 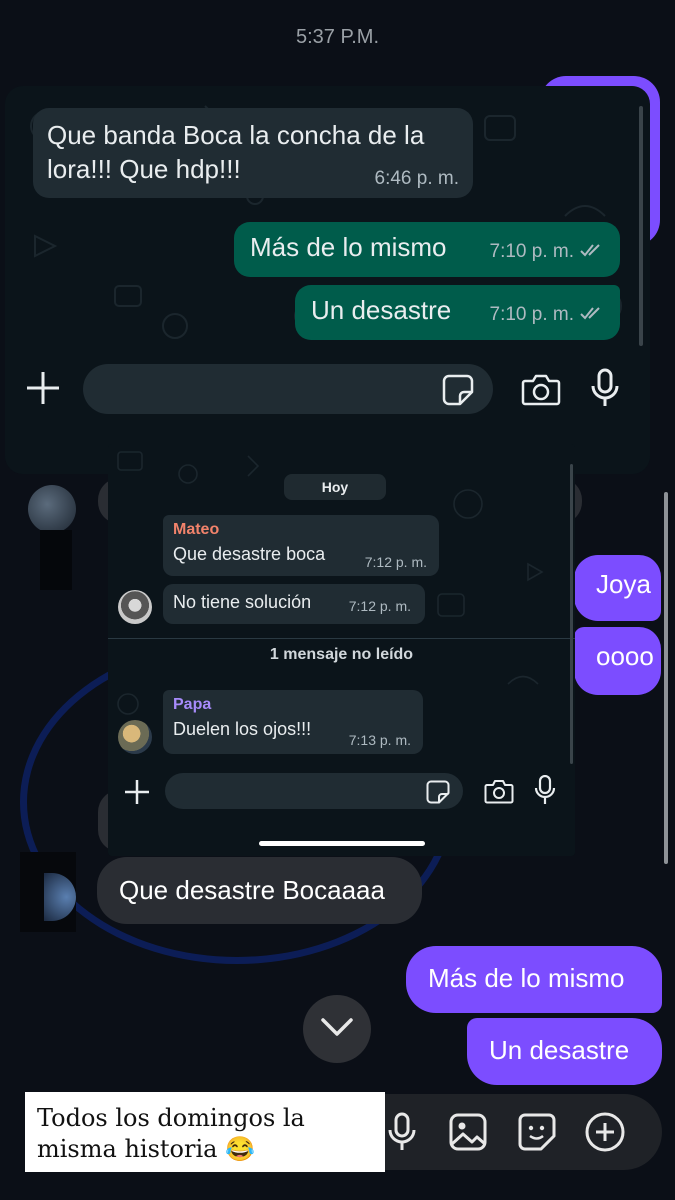 What do you see at coordinates (417, 178) in the screenshot?
I see `message-time: 6:46 p. m.` at bounding box center [417, 178].